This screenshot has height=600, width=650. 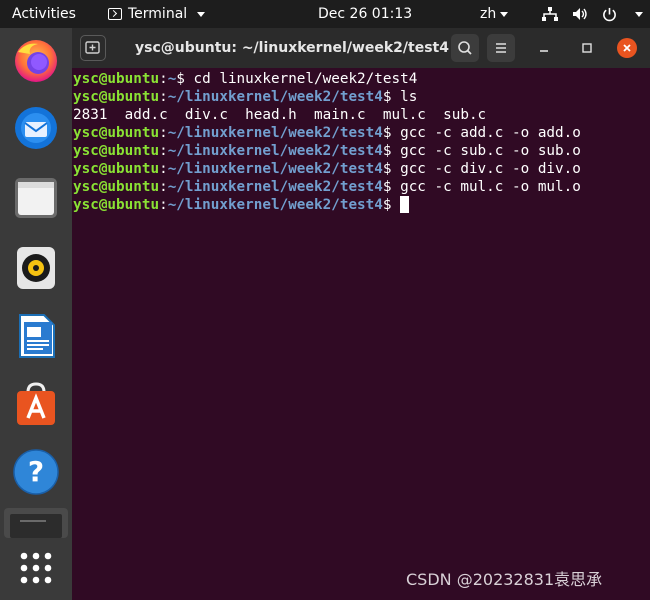 I want to click on prompt-path: ~, so click(x=172, y=79).